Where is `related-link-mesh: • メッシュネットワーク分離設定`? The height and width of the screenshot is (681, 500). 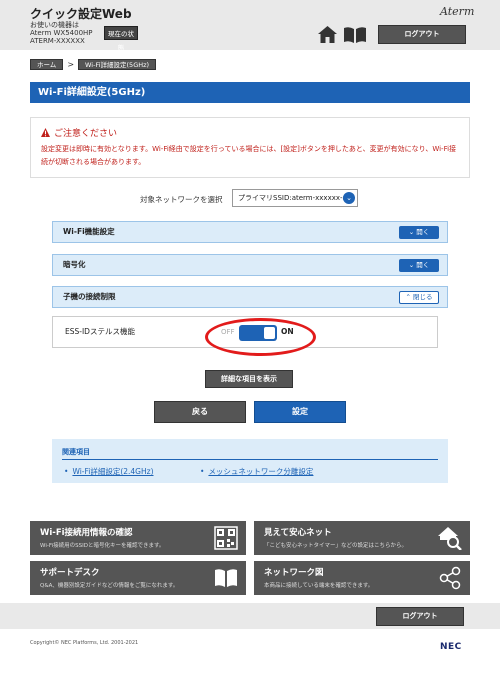 related-link-mesh: • メッシュネットワーク分離設定 is located at coordinates (256, 471).